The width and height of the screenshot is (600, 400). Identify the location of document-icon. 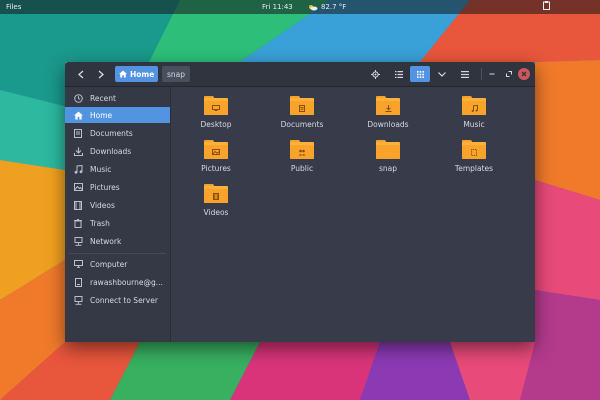
(78, 133).